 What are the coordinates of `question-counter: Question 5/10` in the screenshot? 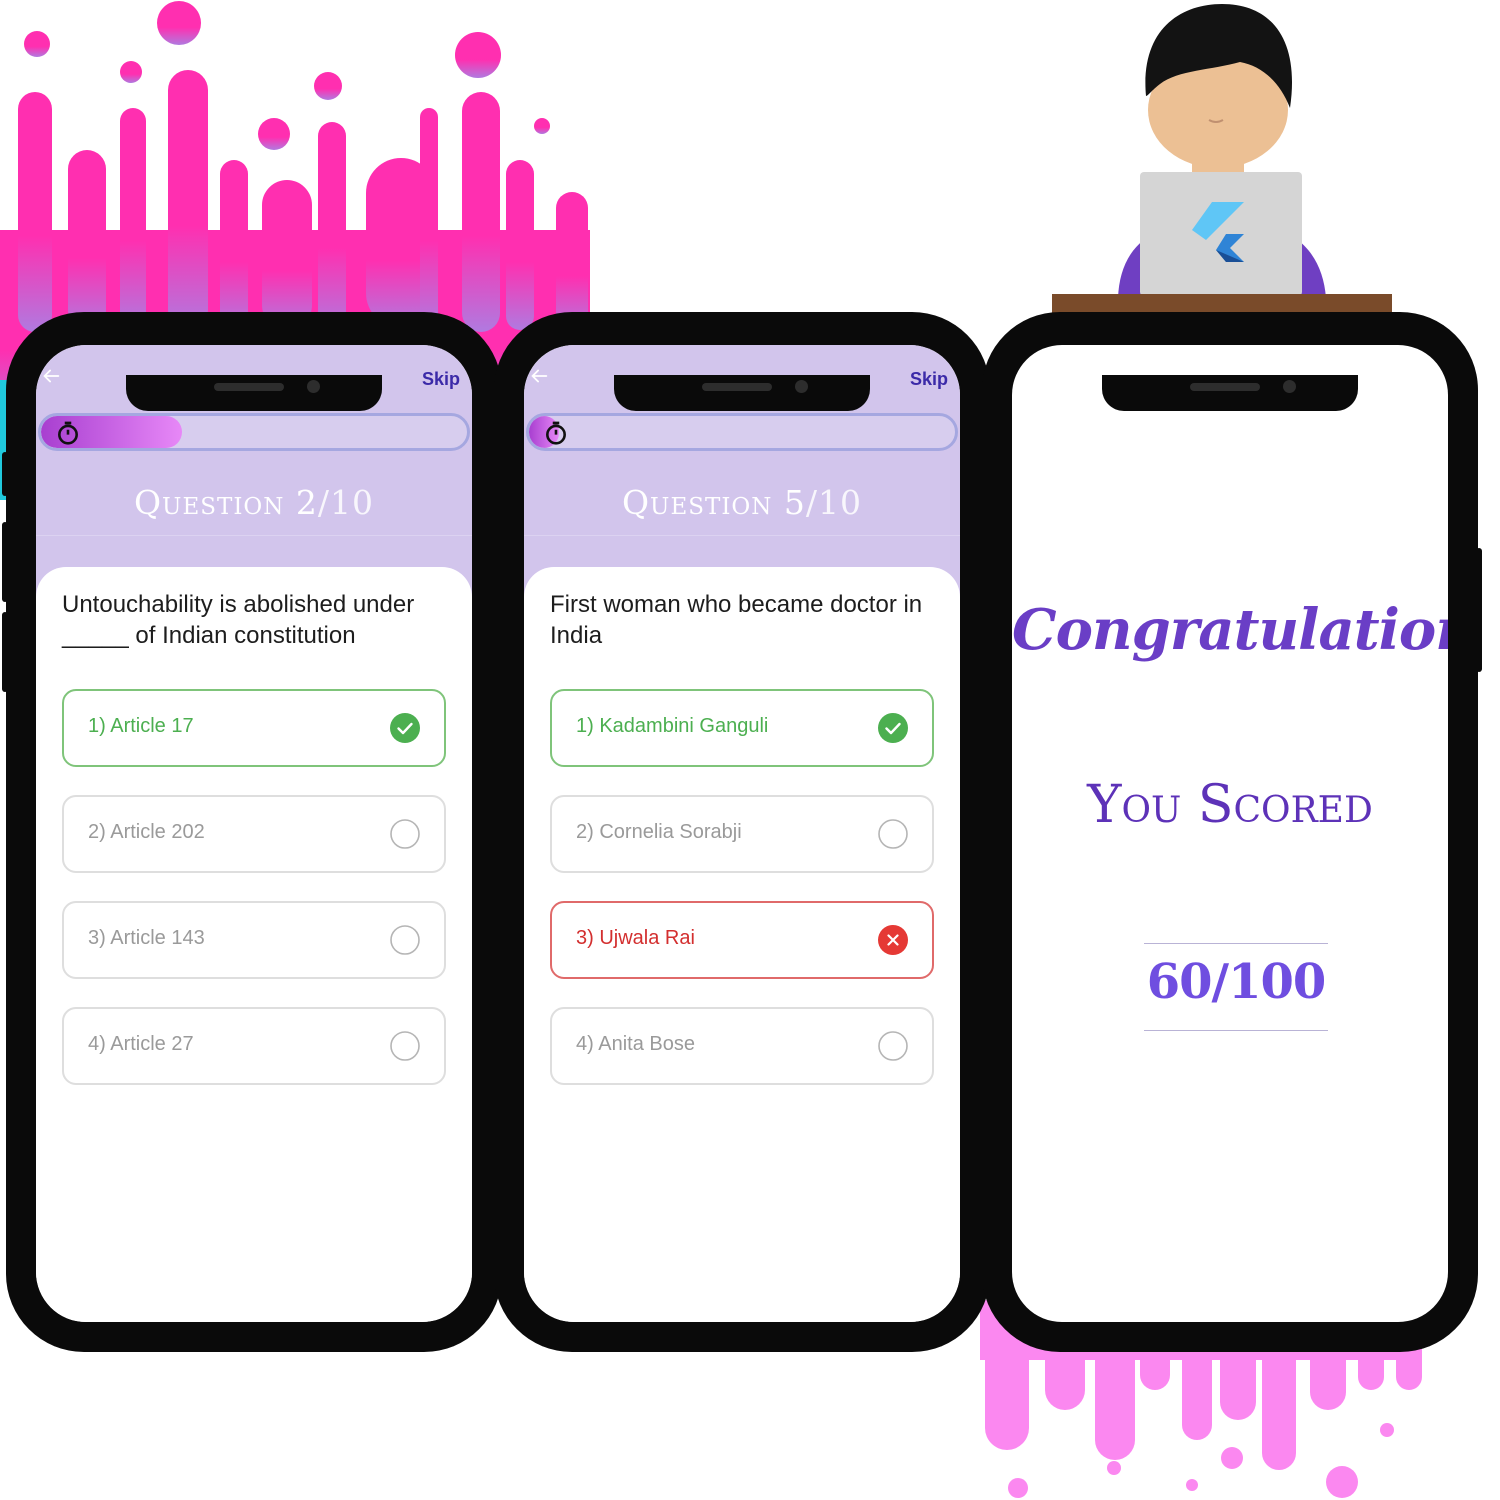 It's located at (742, 502).